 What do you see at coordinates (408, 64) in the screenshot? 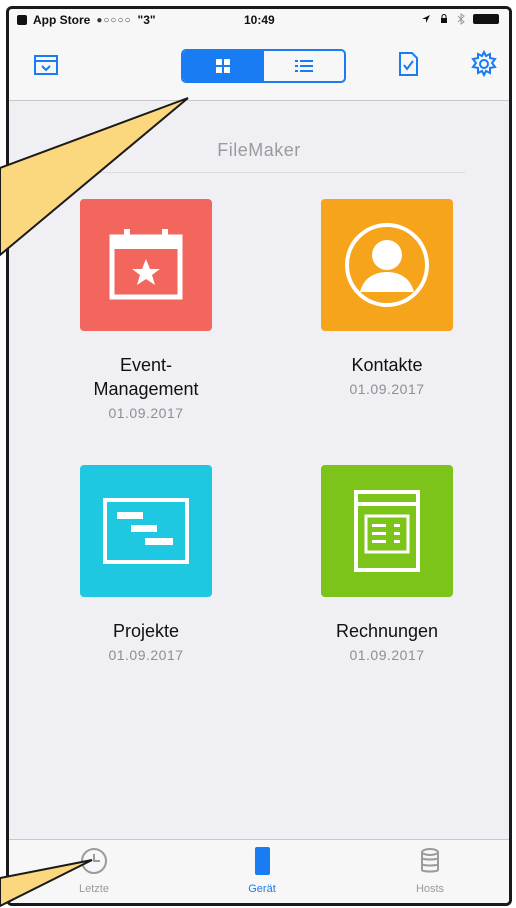
I see `document-check-icon` at bounding box center [408, 64].